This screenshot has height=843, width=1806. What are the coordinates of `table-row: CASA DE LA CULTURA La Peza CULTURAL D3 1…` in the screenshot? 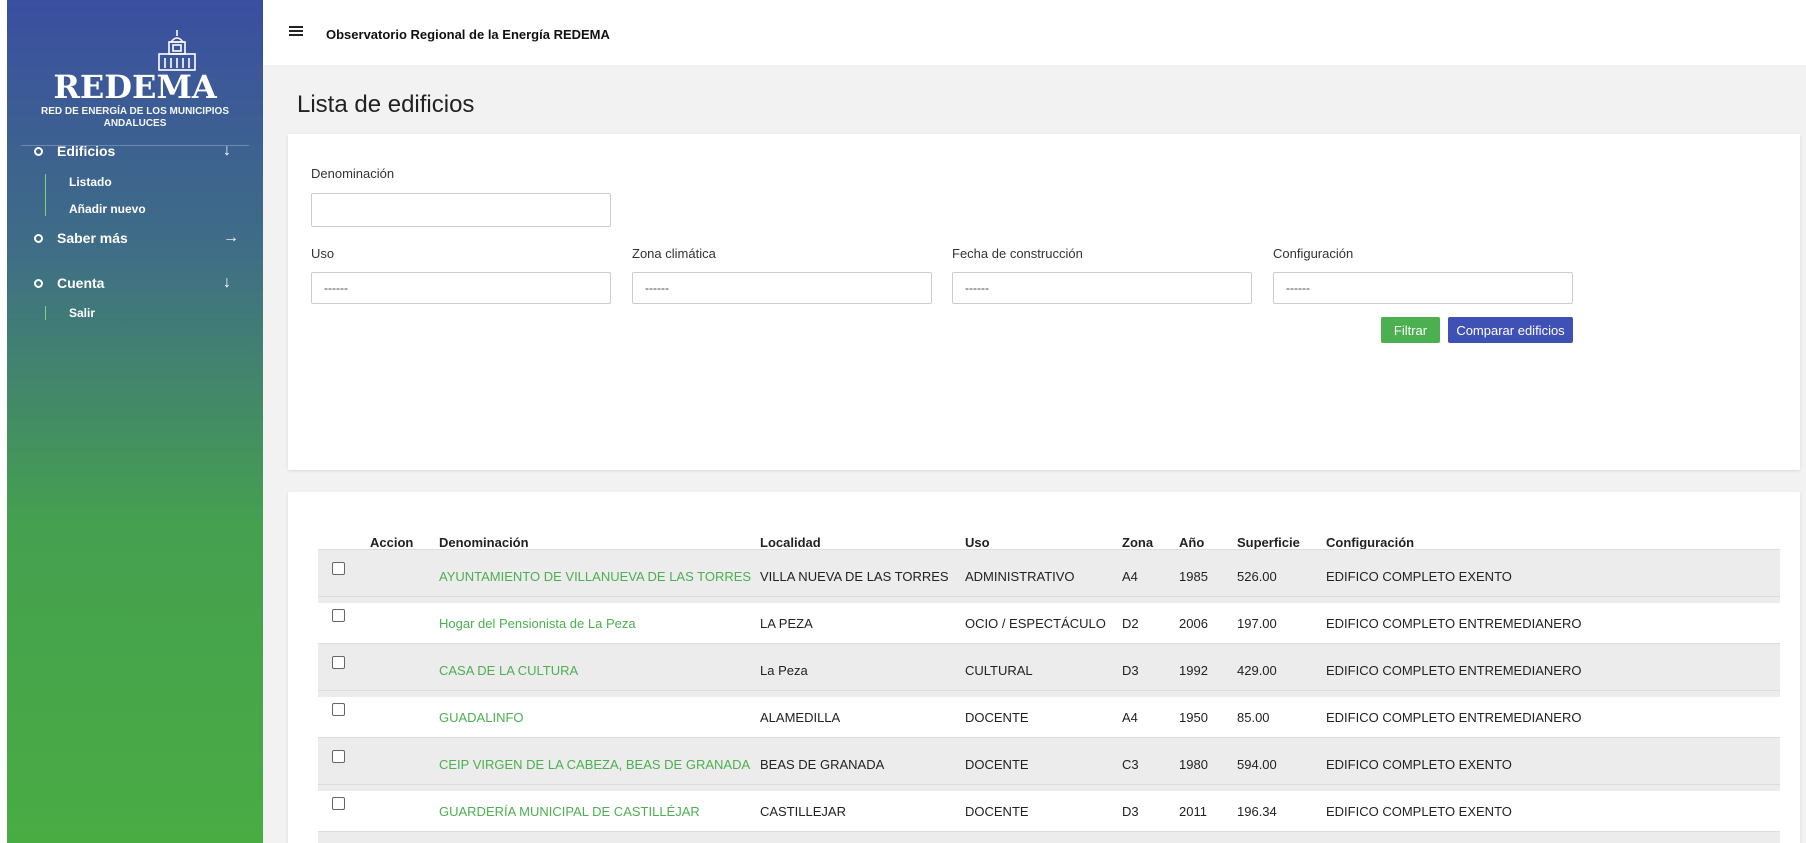 It's located at (1049, 670).